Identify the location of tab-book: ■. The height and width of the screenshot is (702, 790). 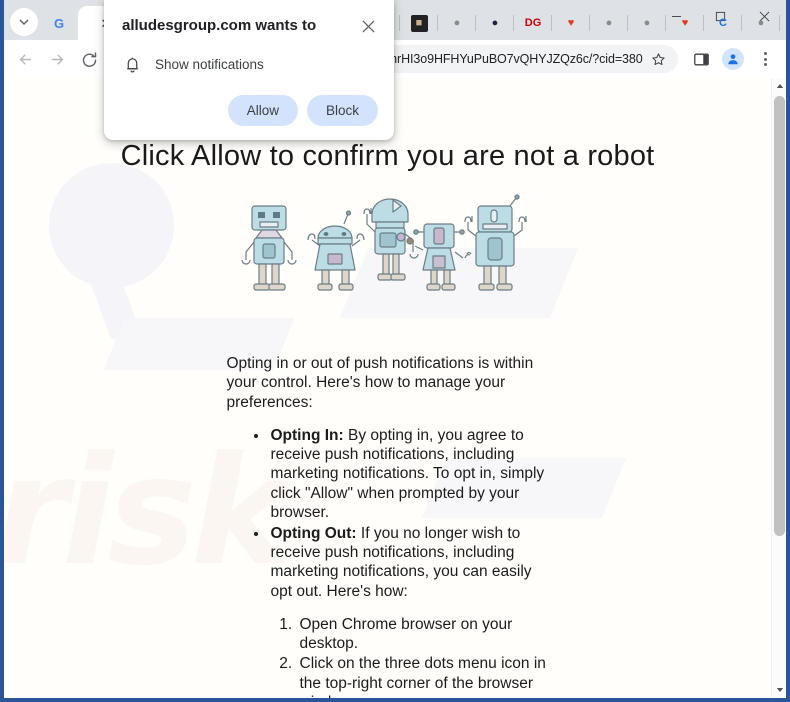
(419, 23).